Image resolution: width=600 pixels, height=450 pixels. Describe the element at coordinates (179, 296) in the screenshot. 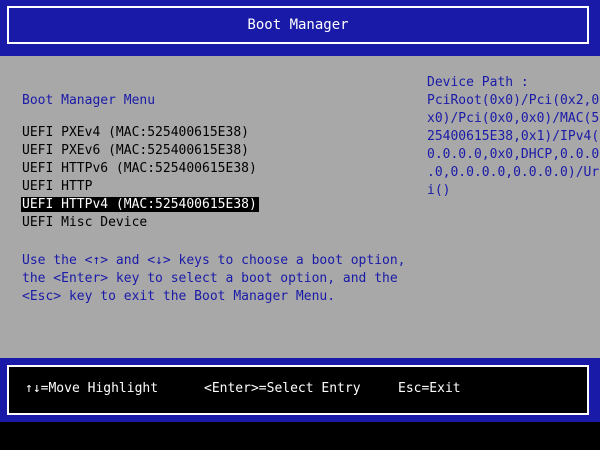

I see `help-line: <Esc> key to exit the Boot Manager Menu.` at that location.